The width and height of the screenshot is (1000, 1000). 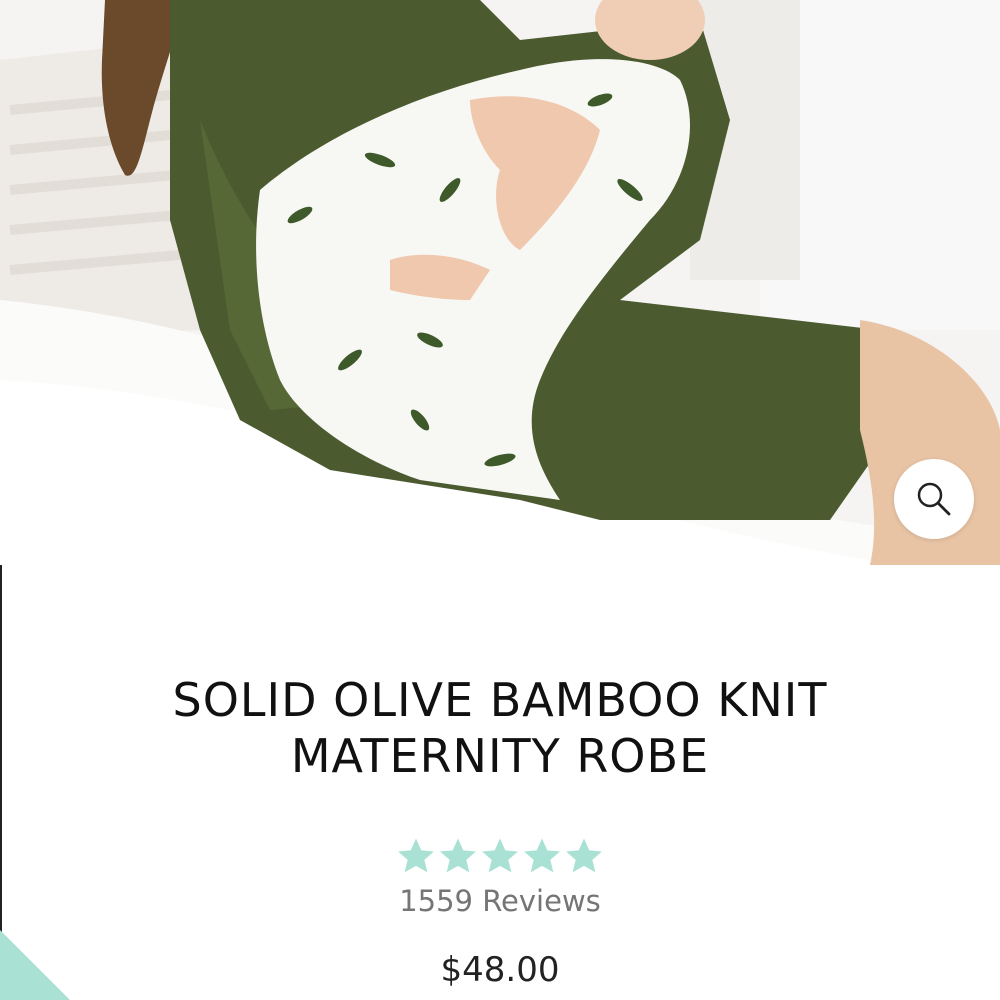 I want to click on product-title: SOLID OLIVE BAMBOO KNIT MATERNITY ROBE, so click(x=500, y=728).